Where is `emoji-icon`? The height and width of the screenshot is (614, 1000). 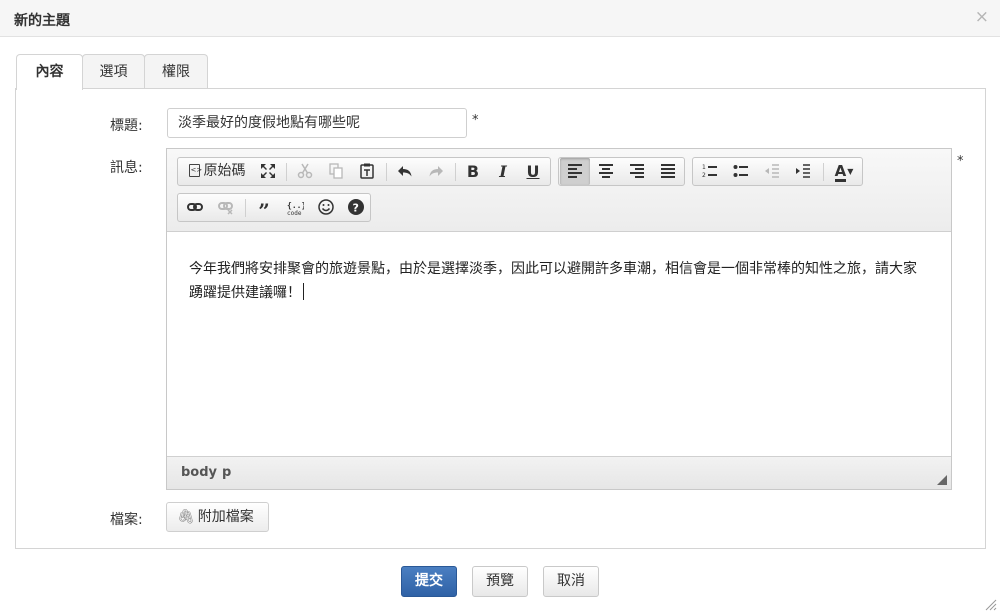 emoji-icon is located at coordinates (326, 207).